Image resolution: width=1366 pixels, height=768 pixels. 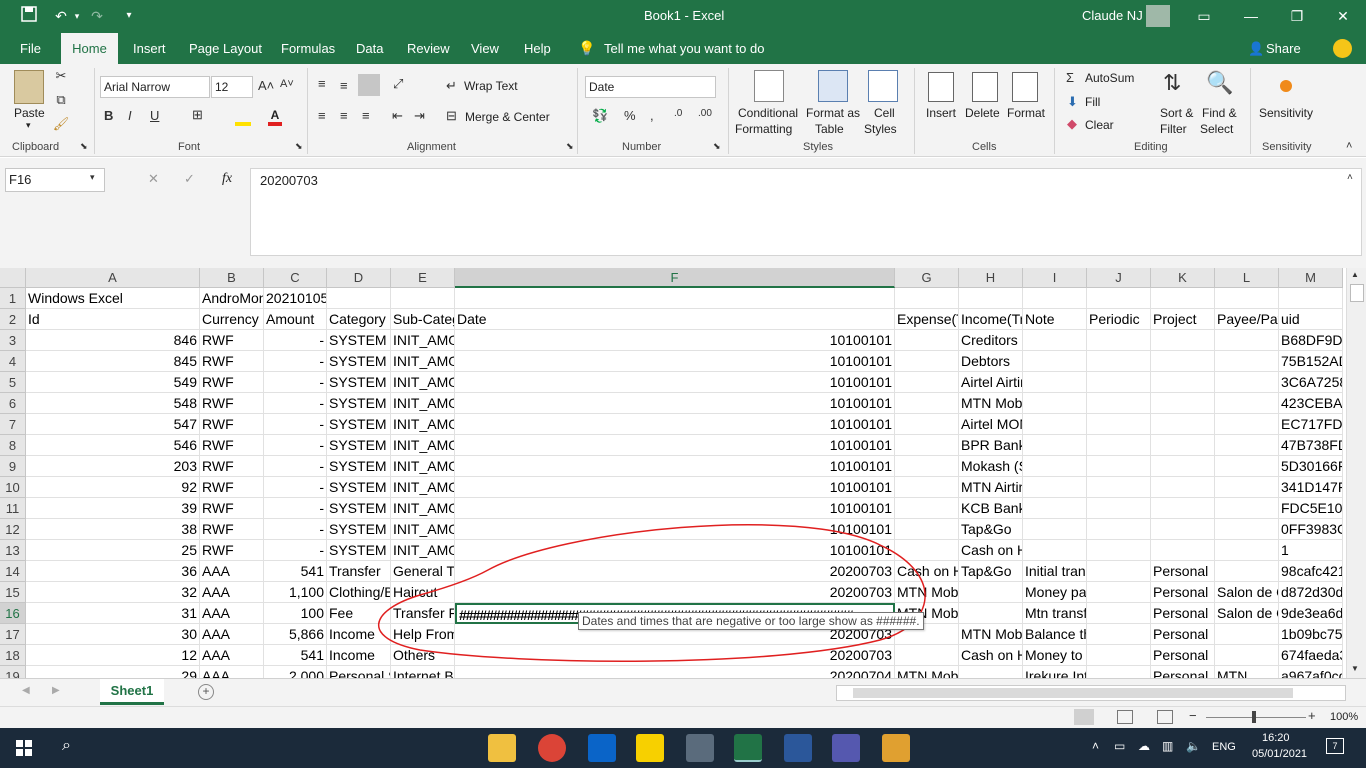 I want to click on cell-j19, so click(x=1119, y=672).